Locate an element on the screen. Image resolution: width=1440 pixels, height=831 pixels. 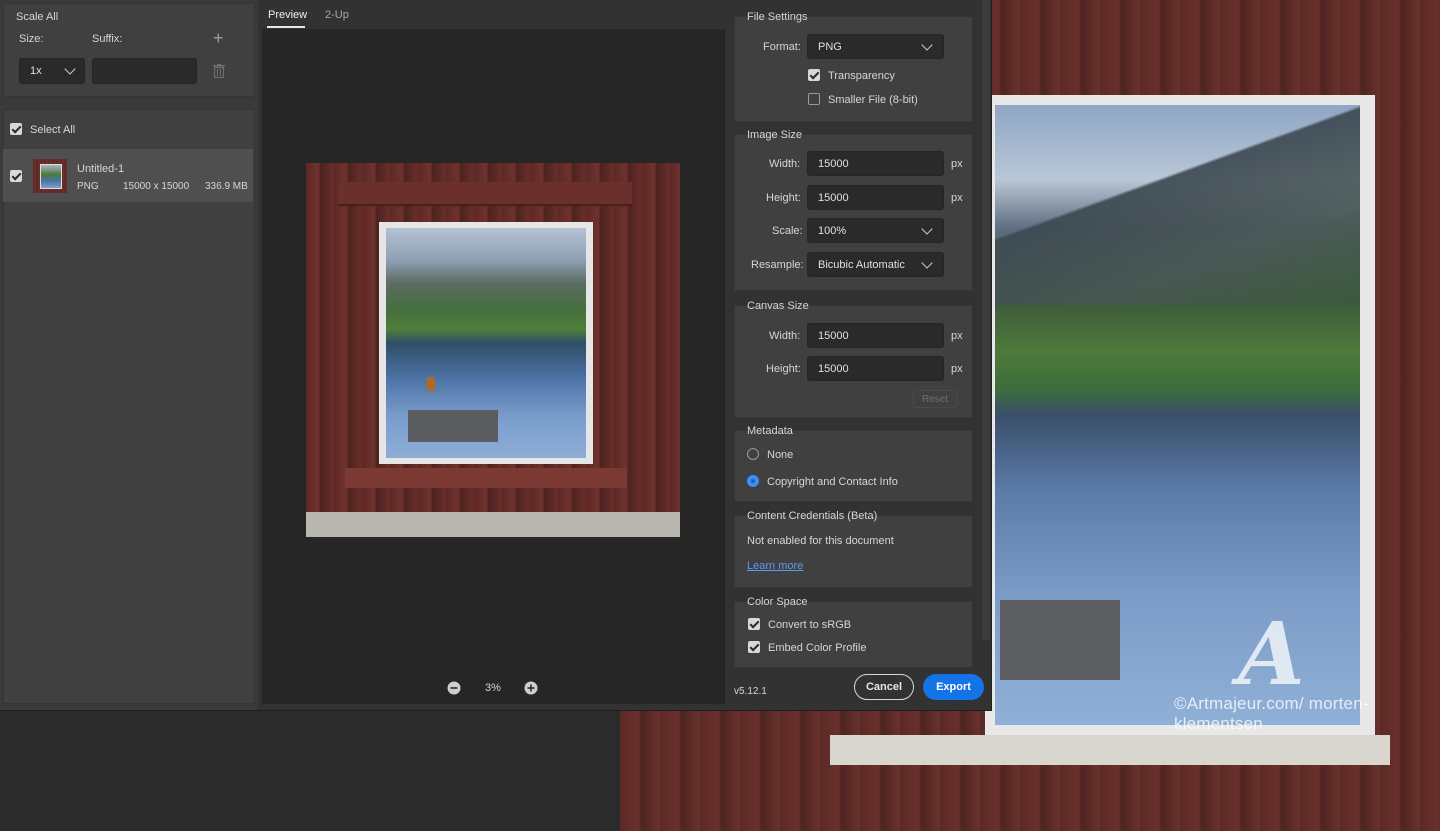
tab-preview-indicator is located at coordinates (286, 27).